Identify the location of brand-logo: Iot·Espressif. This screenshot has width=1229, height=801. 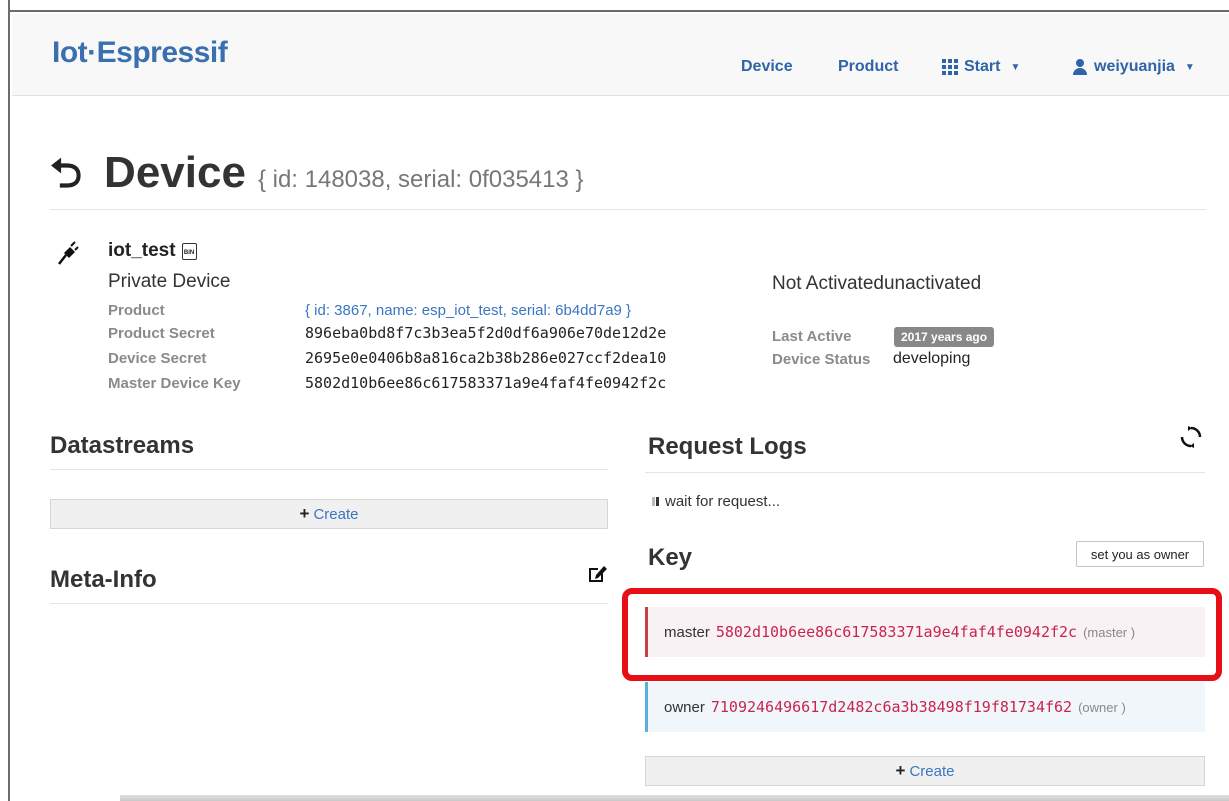
(140, 53).